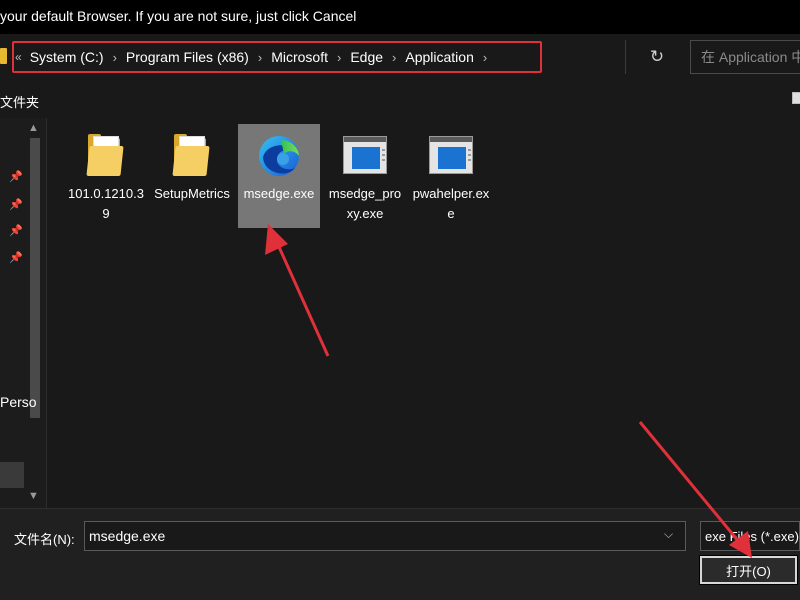 The image size is (800, 600). Describe the element at coordinates (750, 57) in the screenshot. I see `search-placeholder: 在 Application 中搜索` at that location.